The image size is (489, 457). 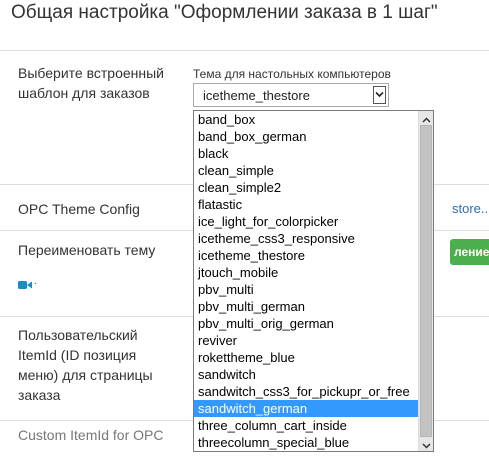 What do you see at coordinates (306, 136) in the screenshot?
I see `dropdown-option: band_box_german` at bounding box center [306, 136].